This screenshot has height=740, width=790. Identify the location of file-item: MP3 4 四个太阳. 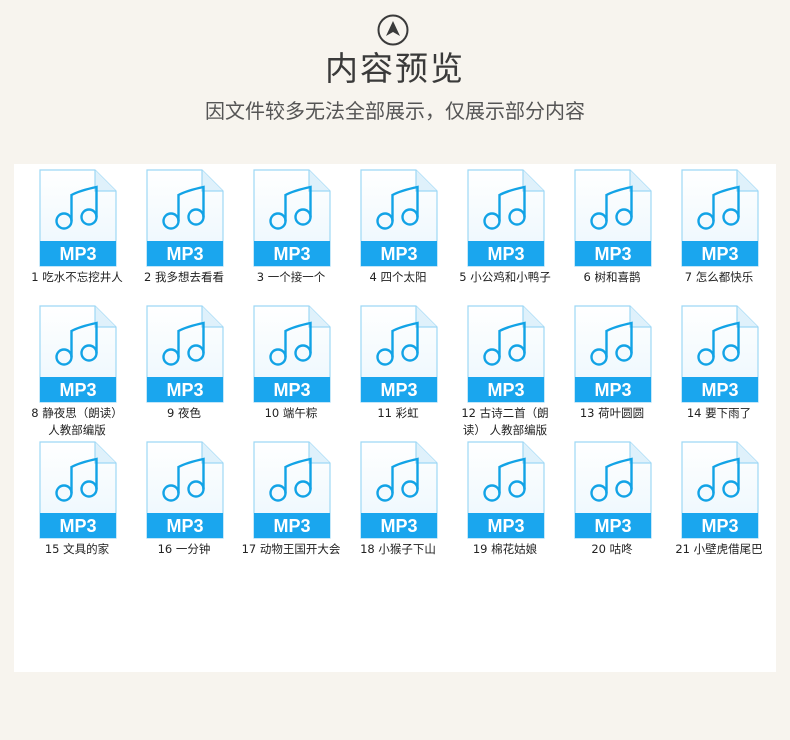
(401, 237).